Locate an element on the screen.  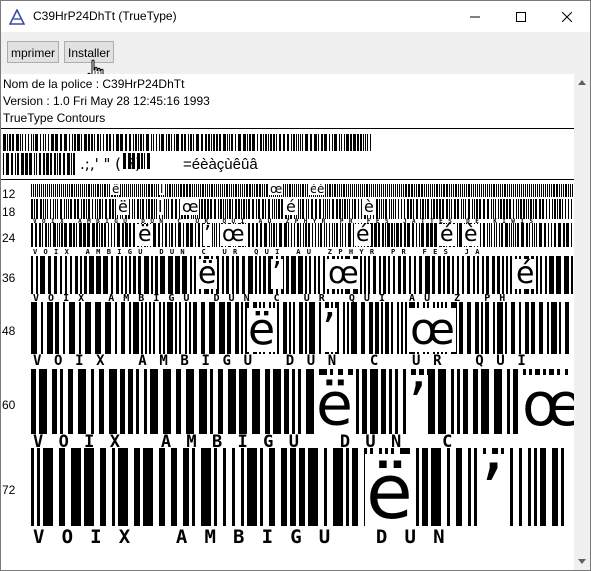
sample-glyph: è is located at coordinates (471, 235).